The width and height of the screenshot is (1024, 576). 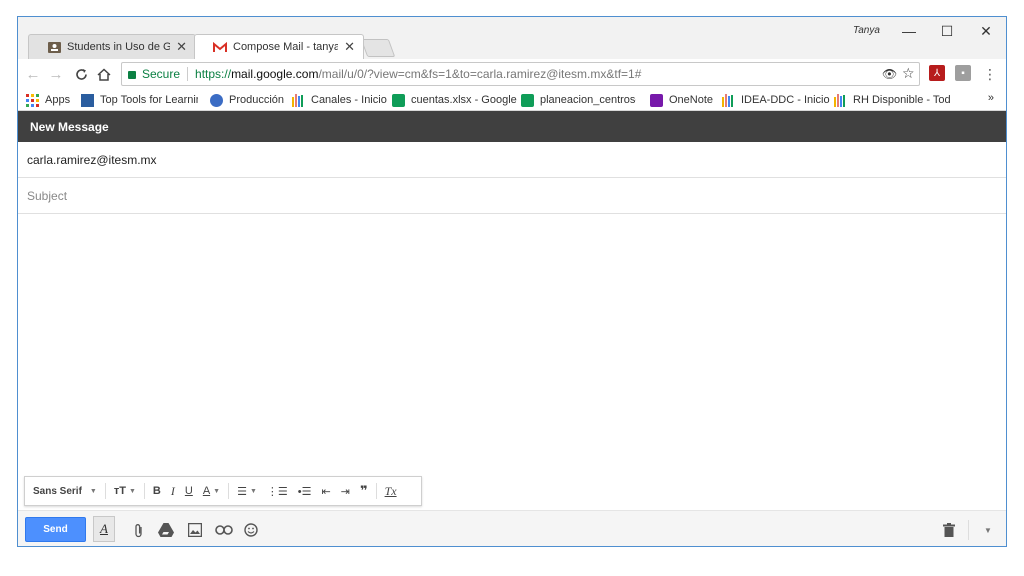 What do you see at coordinates (224, 530) in the screenshot?
I see `insert-link-icon` at bounding box center [224, 530].